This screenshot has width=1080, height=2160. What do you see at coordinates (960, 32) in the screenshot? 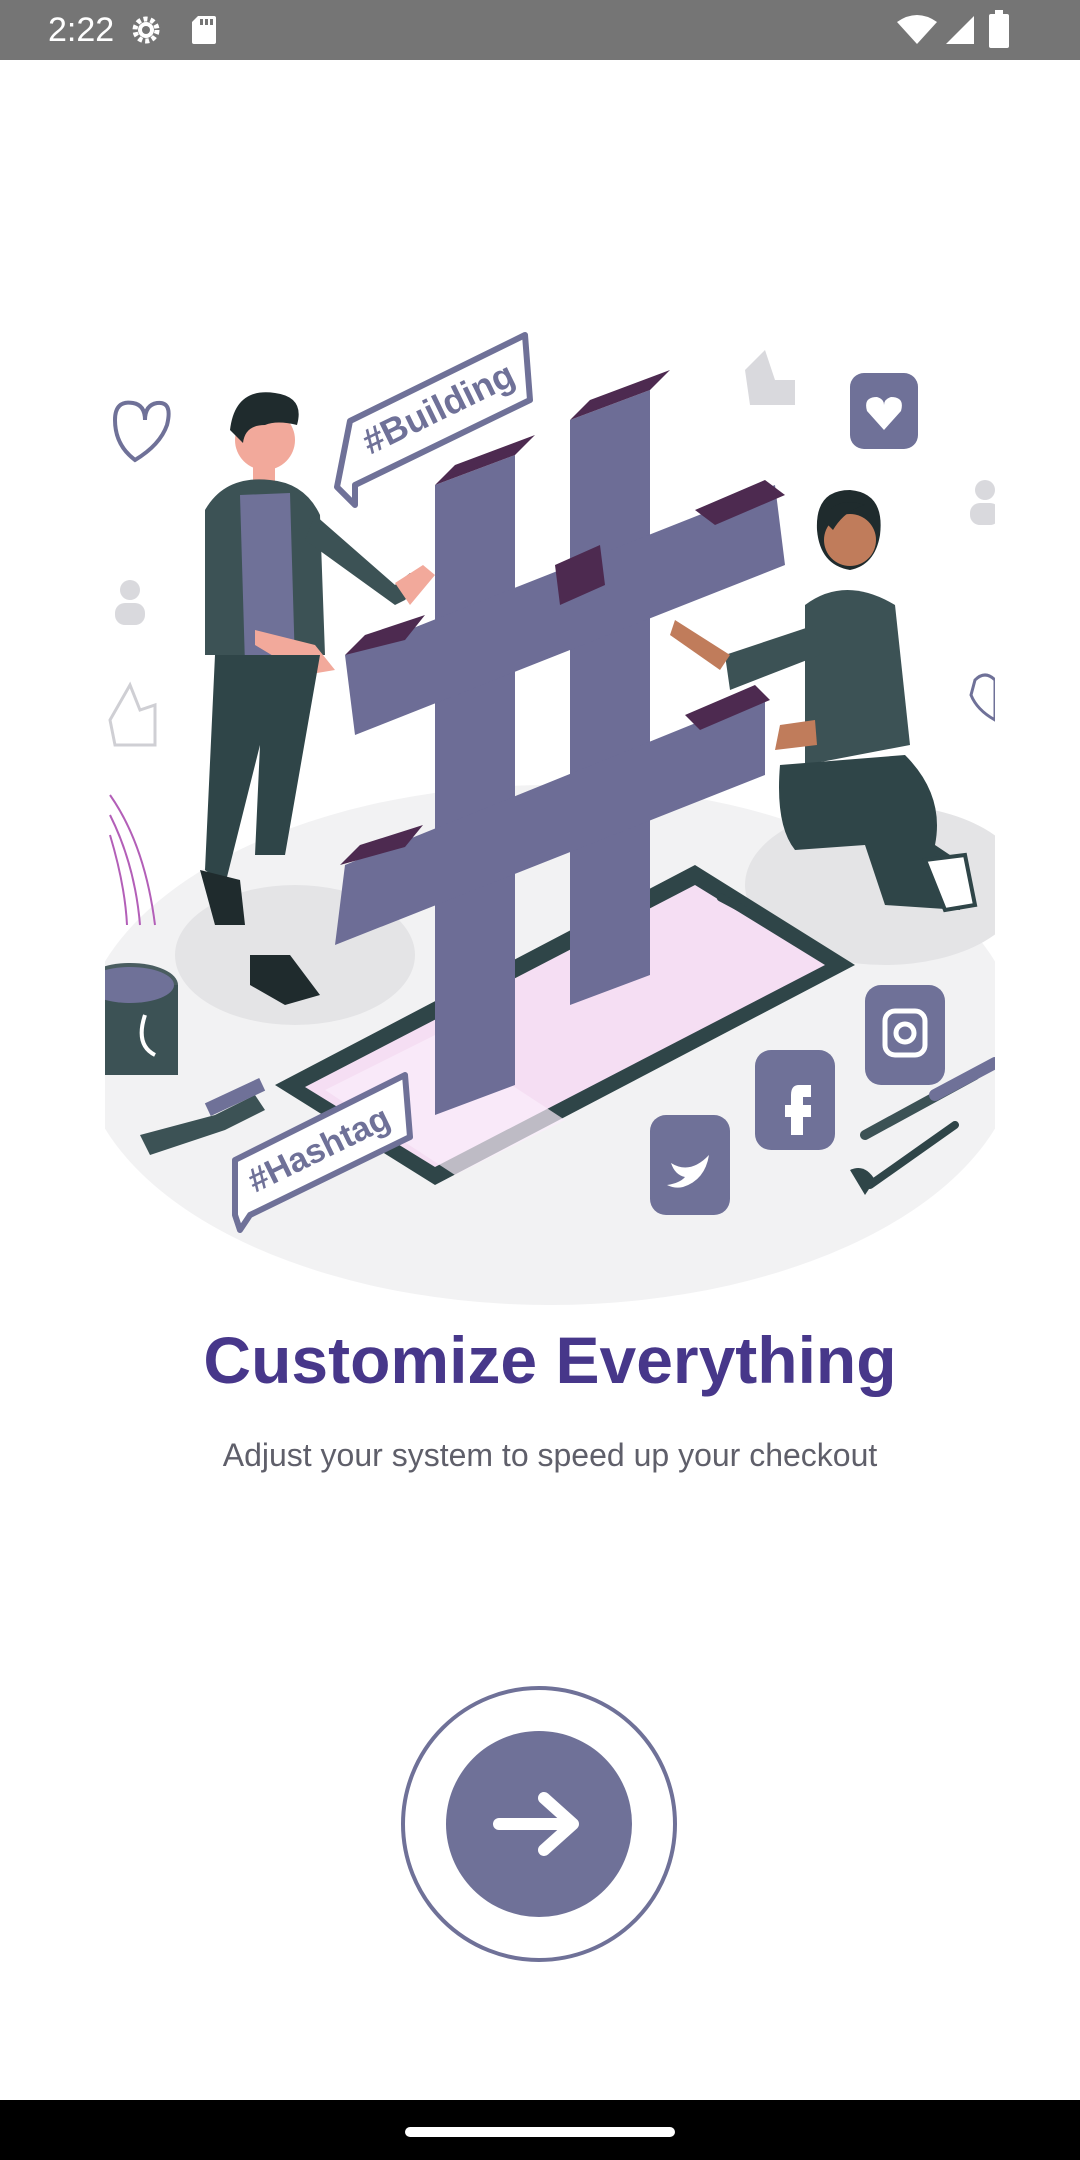
I see `signal-icon` at bounding box center [960, 32].